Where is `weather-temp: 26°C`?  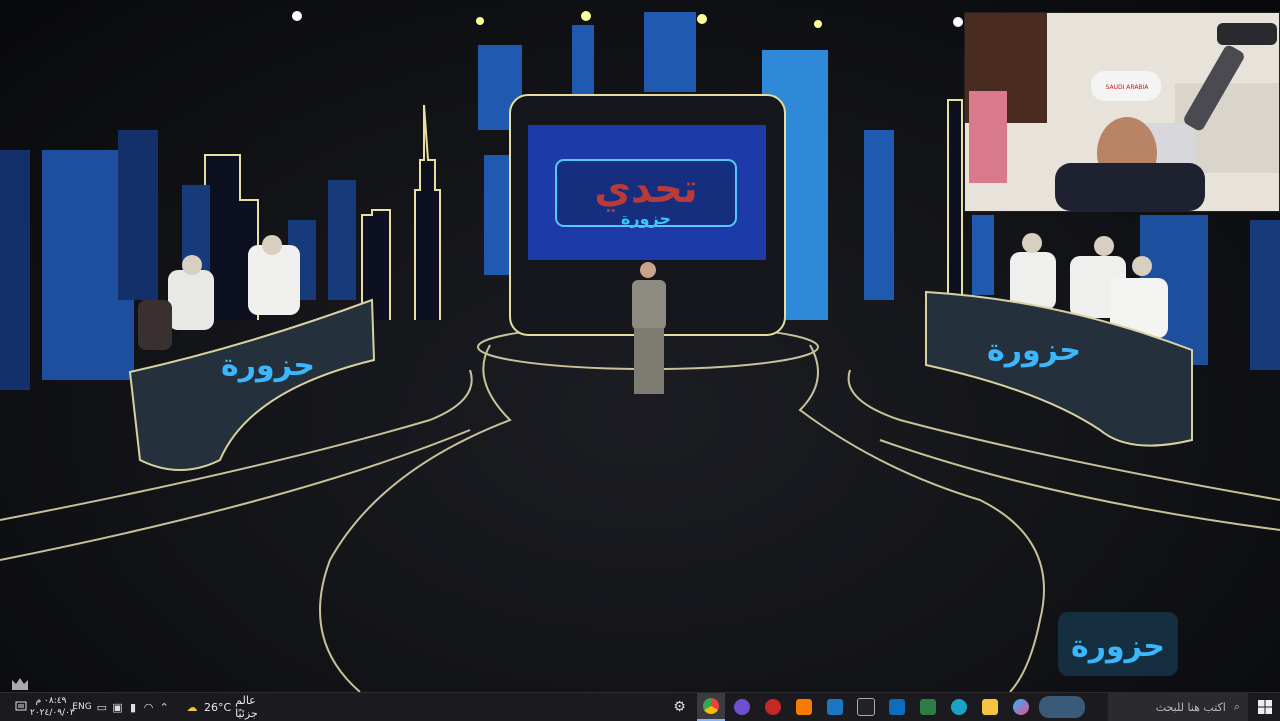 weather-temp: 26°C is located at coordinates (217, 707).